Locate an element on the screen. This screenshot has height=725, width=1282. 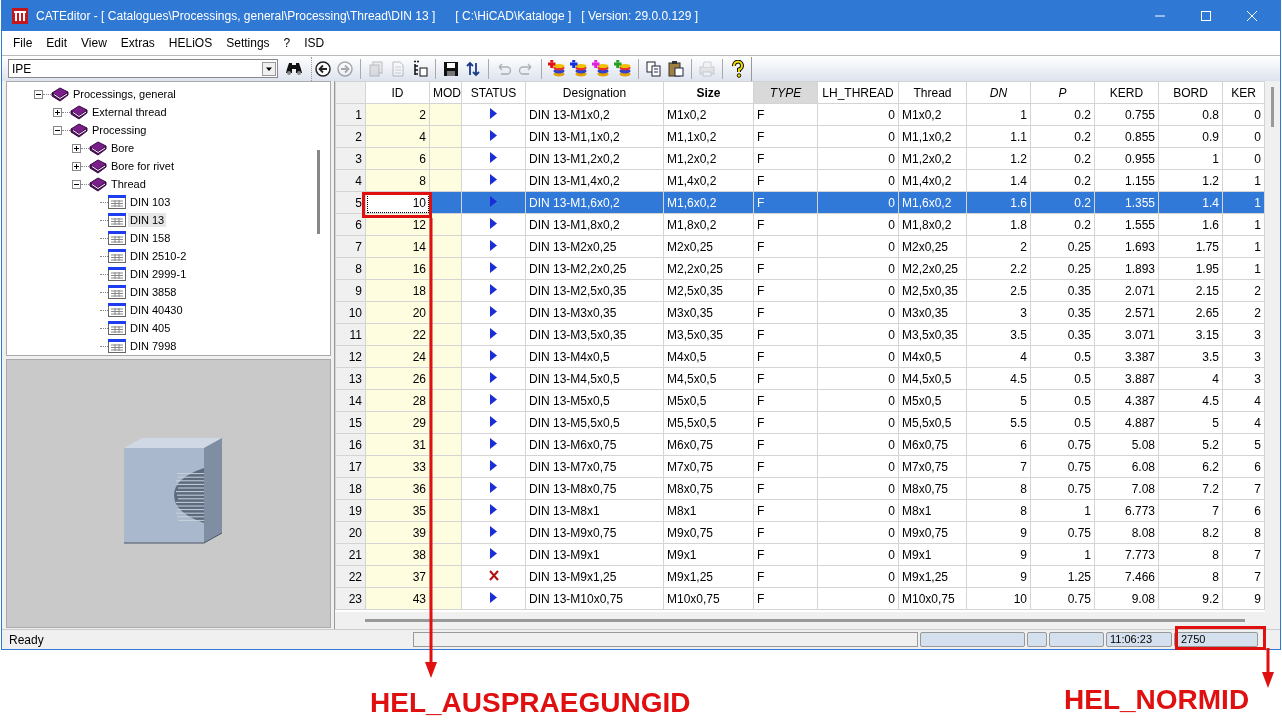
row-number: 12 is located at coordinates (350, 356).